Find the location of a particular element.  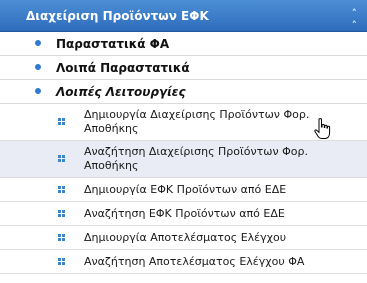

menu-item-label: Παραστατικά ΦΑ is located at coordinates (113, 44).